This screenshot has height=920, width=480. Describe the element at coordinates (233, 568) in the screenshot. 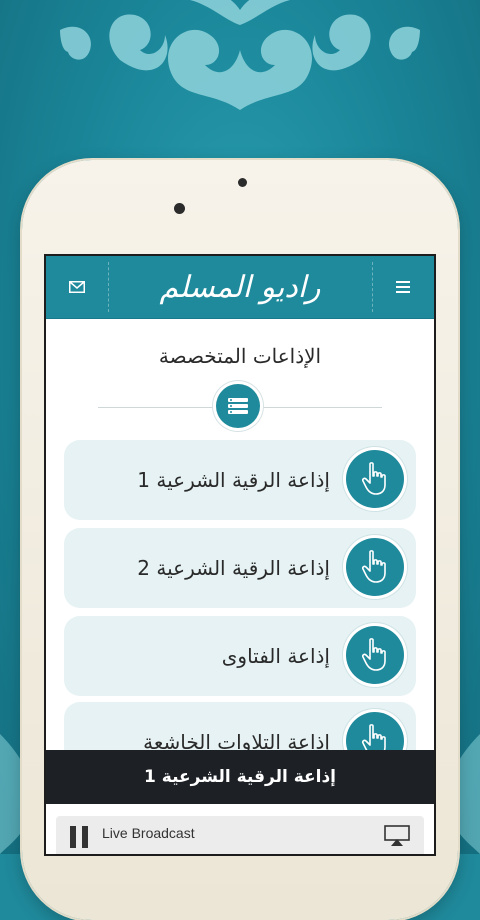

I see `station-label: إذاعة الرقية الشرعية 2` at that location.